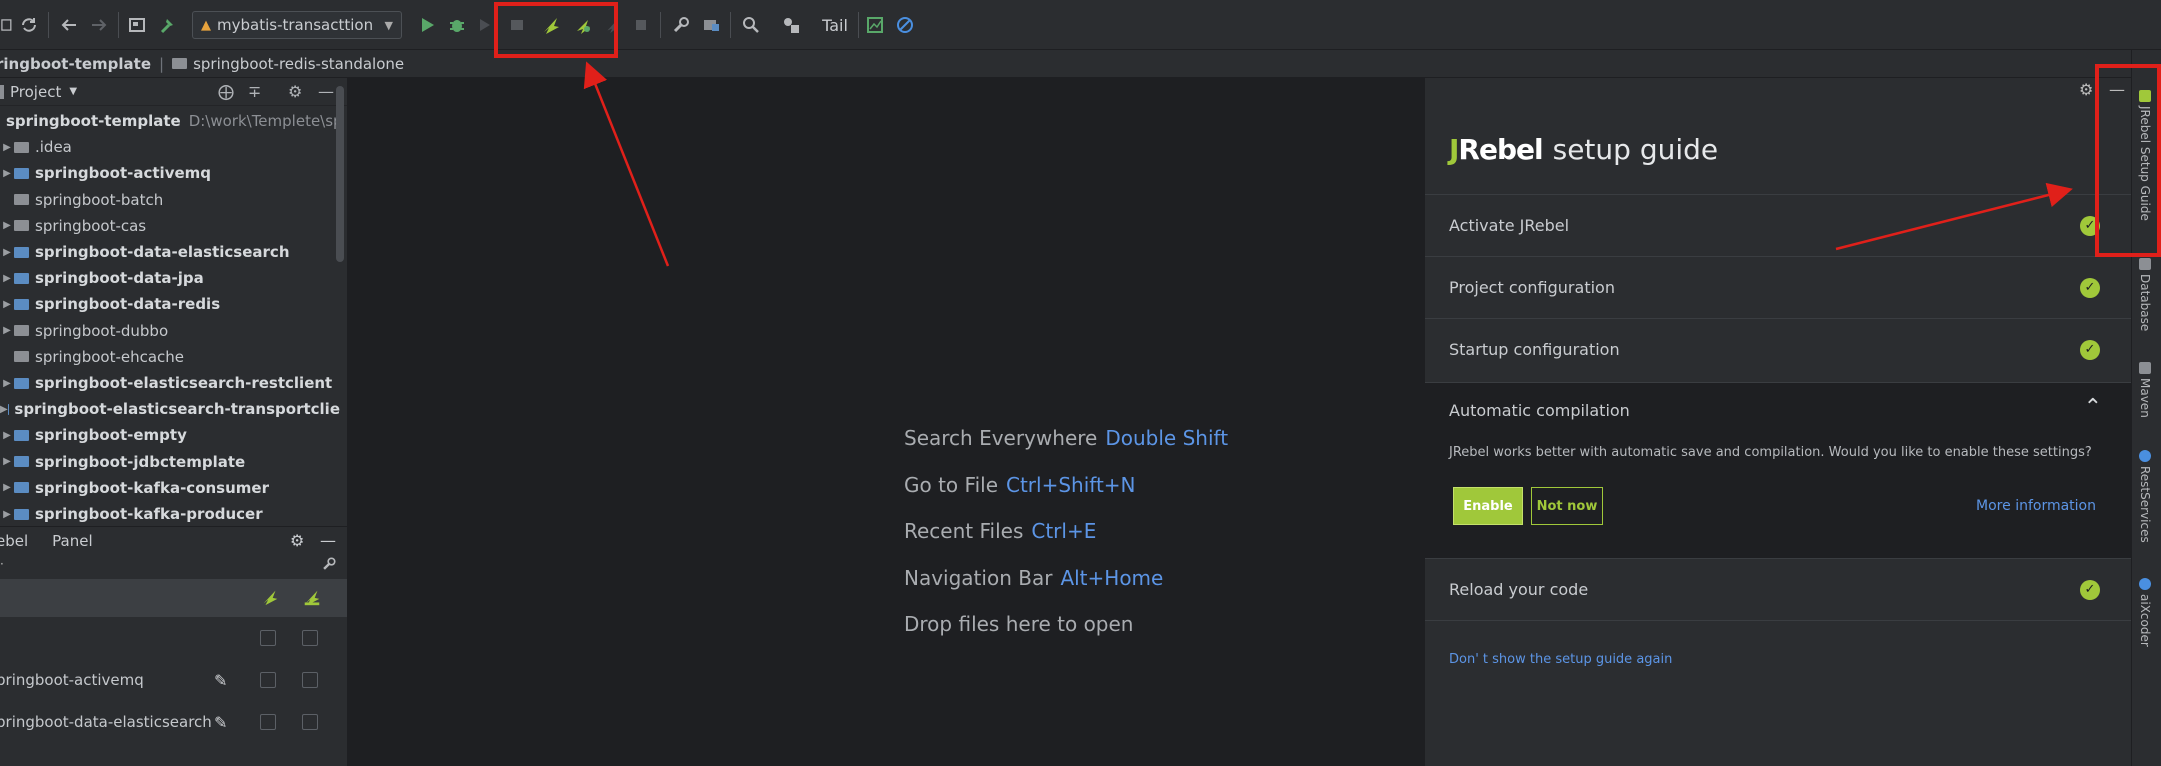  Describe the element at coordinates (170, 409) in the screenshot. I see `tree-item: ▶ springboot-elasticsearch-transportclie` at that location.